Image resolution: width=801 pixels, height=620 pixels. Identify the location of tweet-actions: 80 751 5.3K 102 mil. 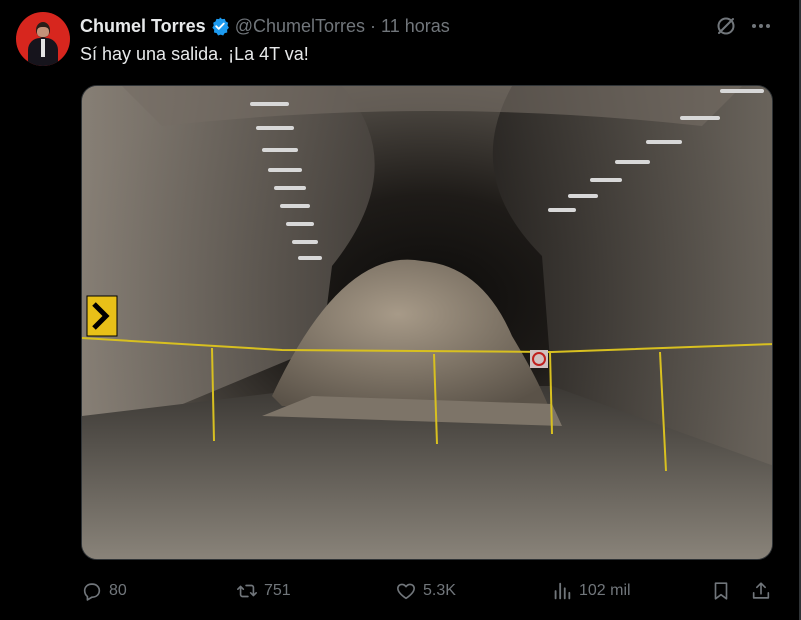
(400, 591).